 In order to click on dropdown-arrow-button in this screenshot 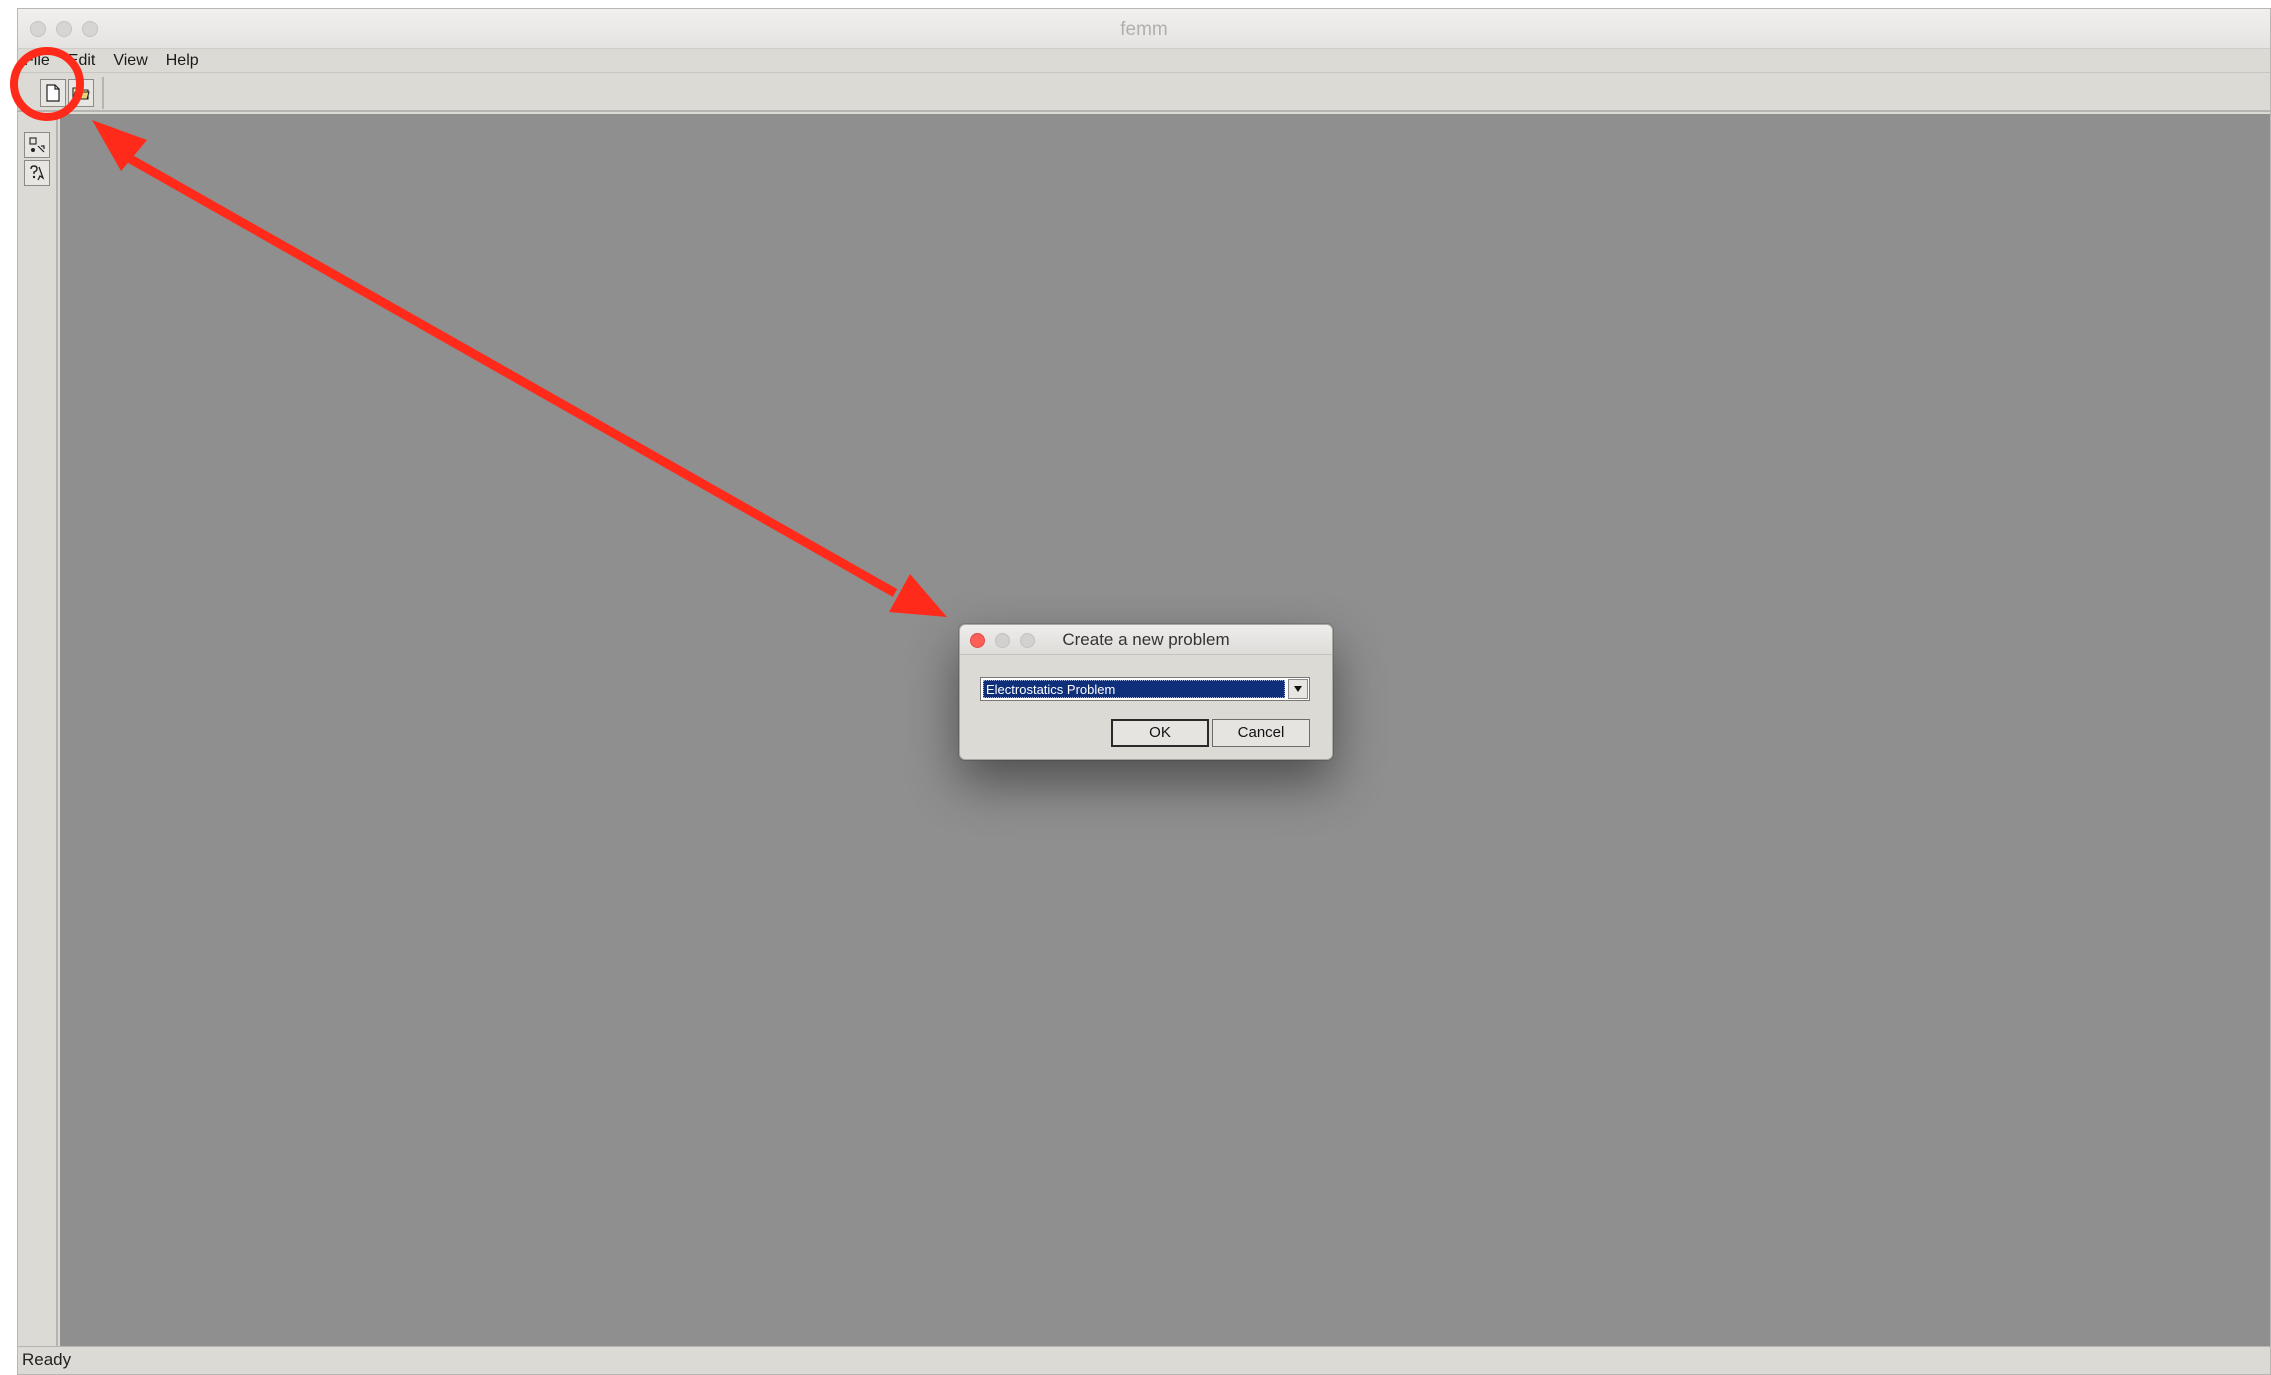, I will do `click(1298, 689)`.